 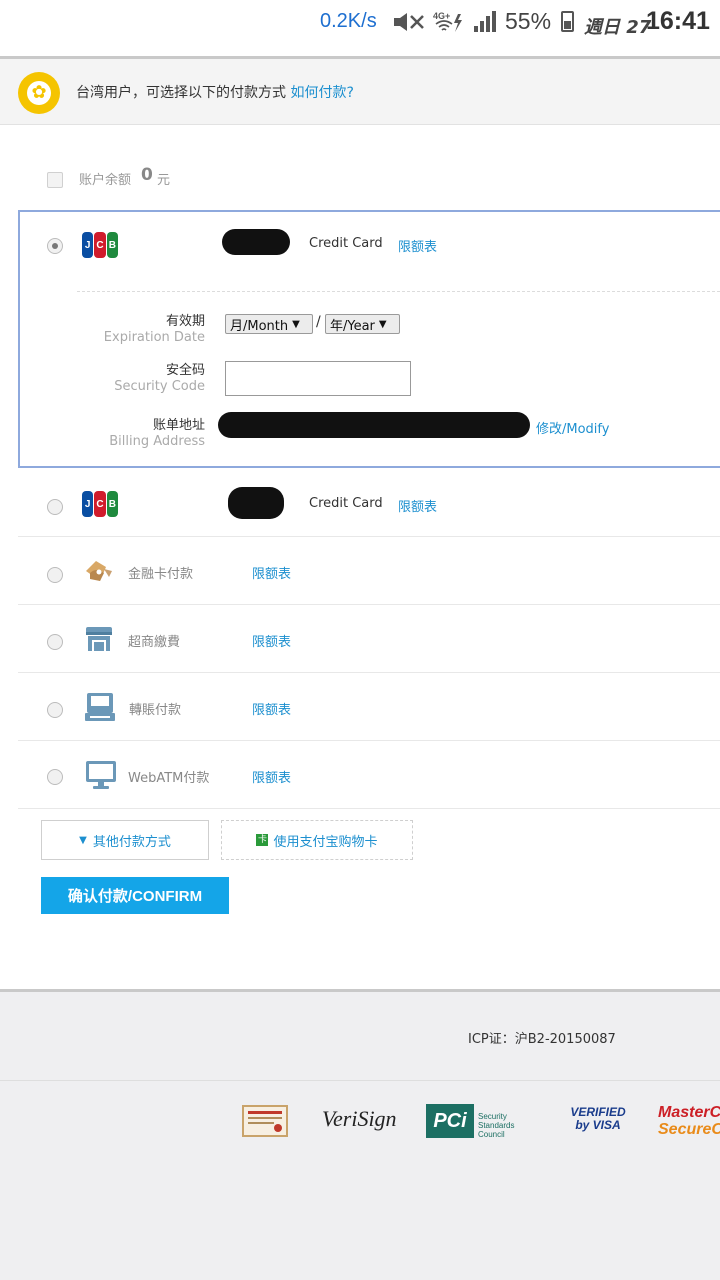 I want to click on balance-amount: 0, so click(x=147, y=175).